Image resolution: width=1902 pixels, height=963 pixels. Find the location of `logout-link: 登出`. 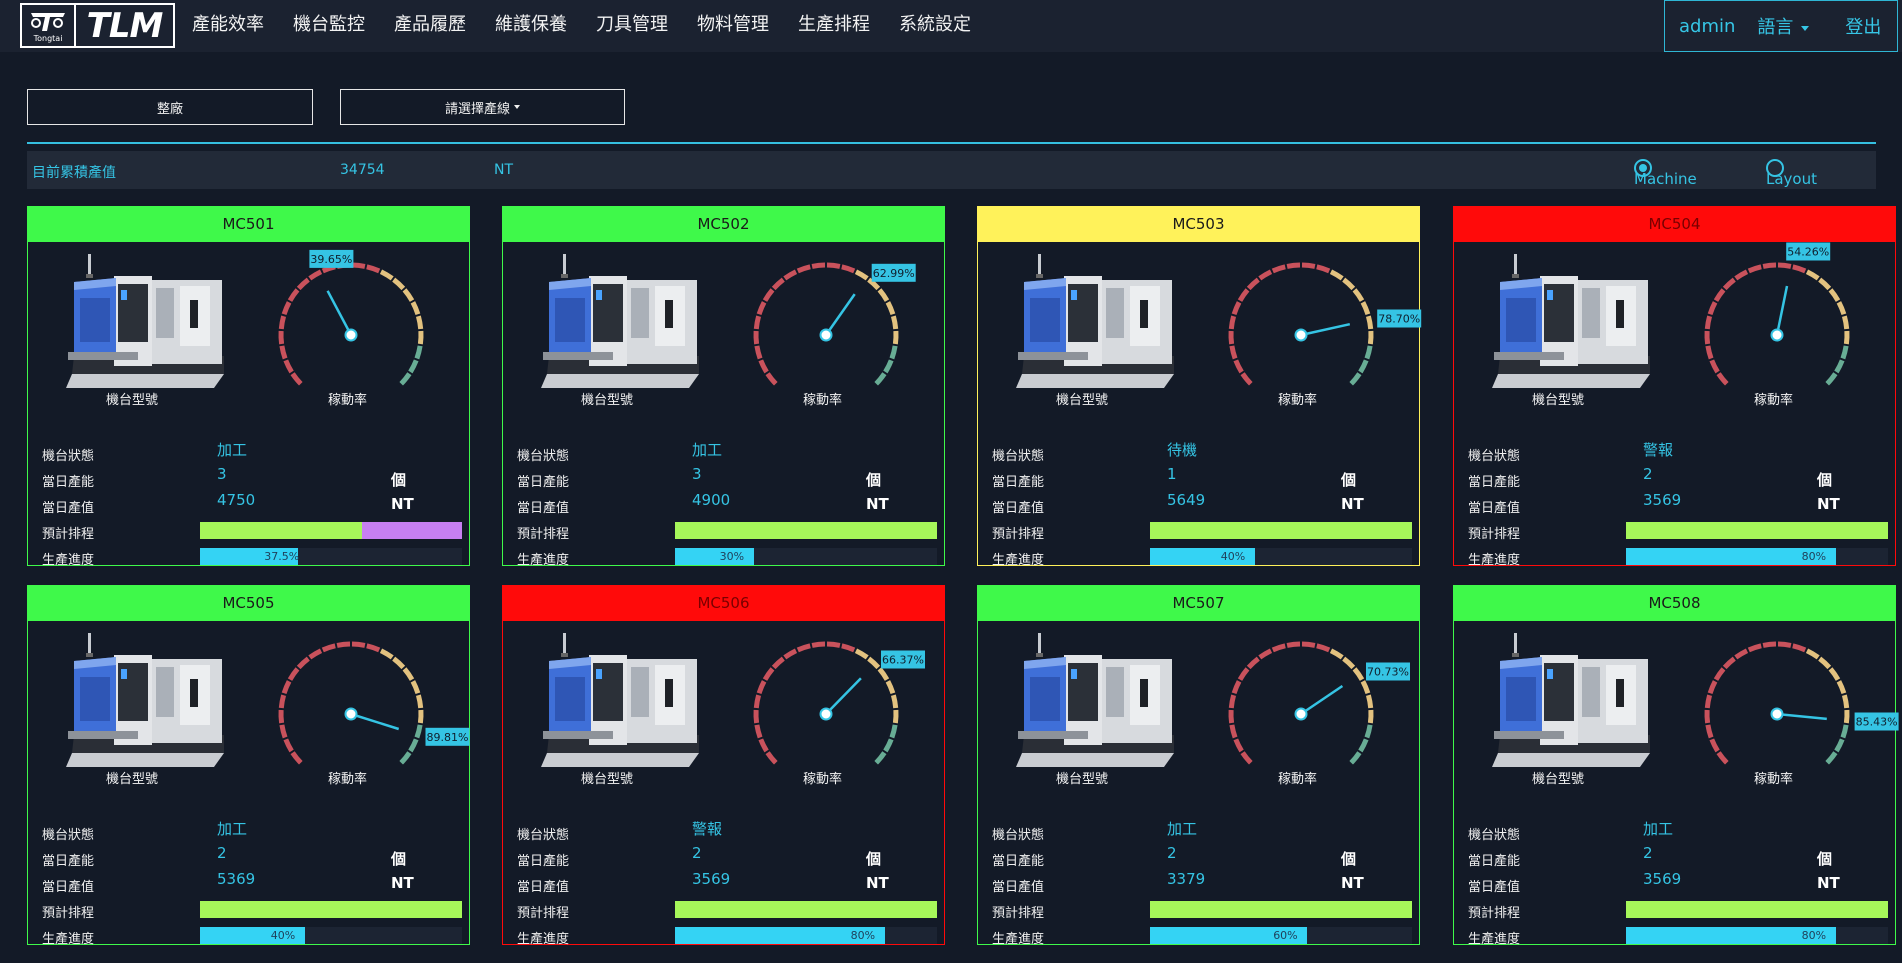

logout-link: 登出 is located at coordinates (1863, 26).